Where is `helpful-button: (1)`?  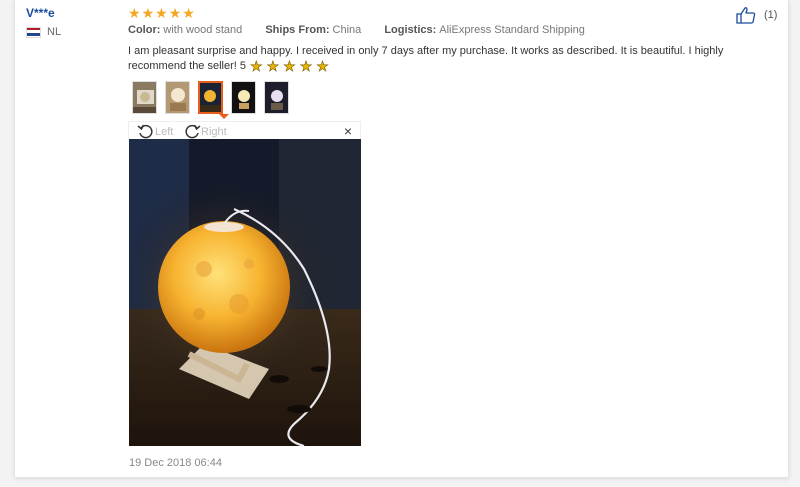 helpful-button: (1) is located at coordinates (756, 15).